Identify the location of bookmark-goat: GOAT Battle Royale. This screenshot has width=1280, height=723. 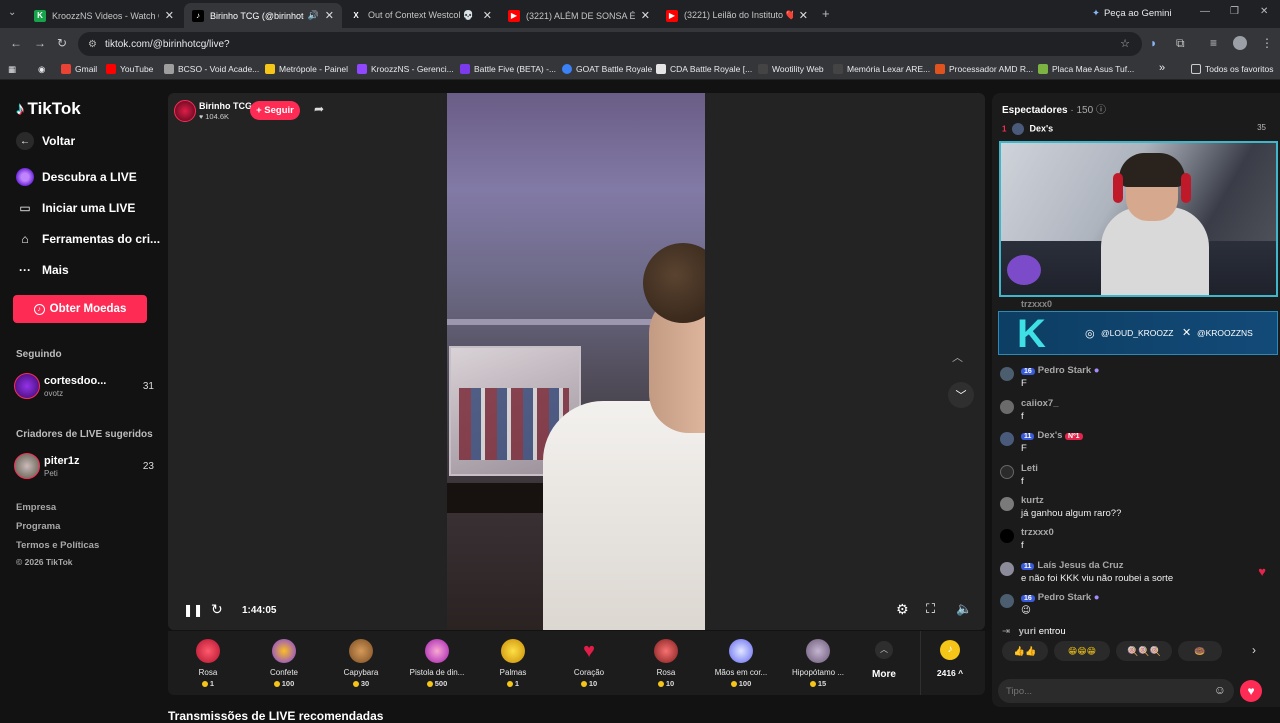
(607, 69).